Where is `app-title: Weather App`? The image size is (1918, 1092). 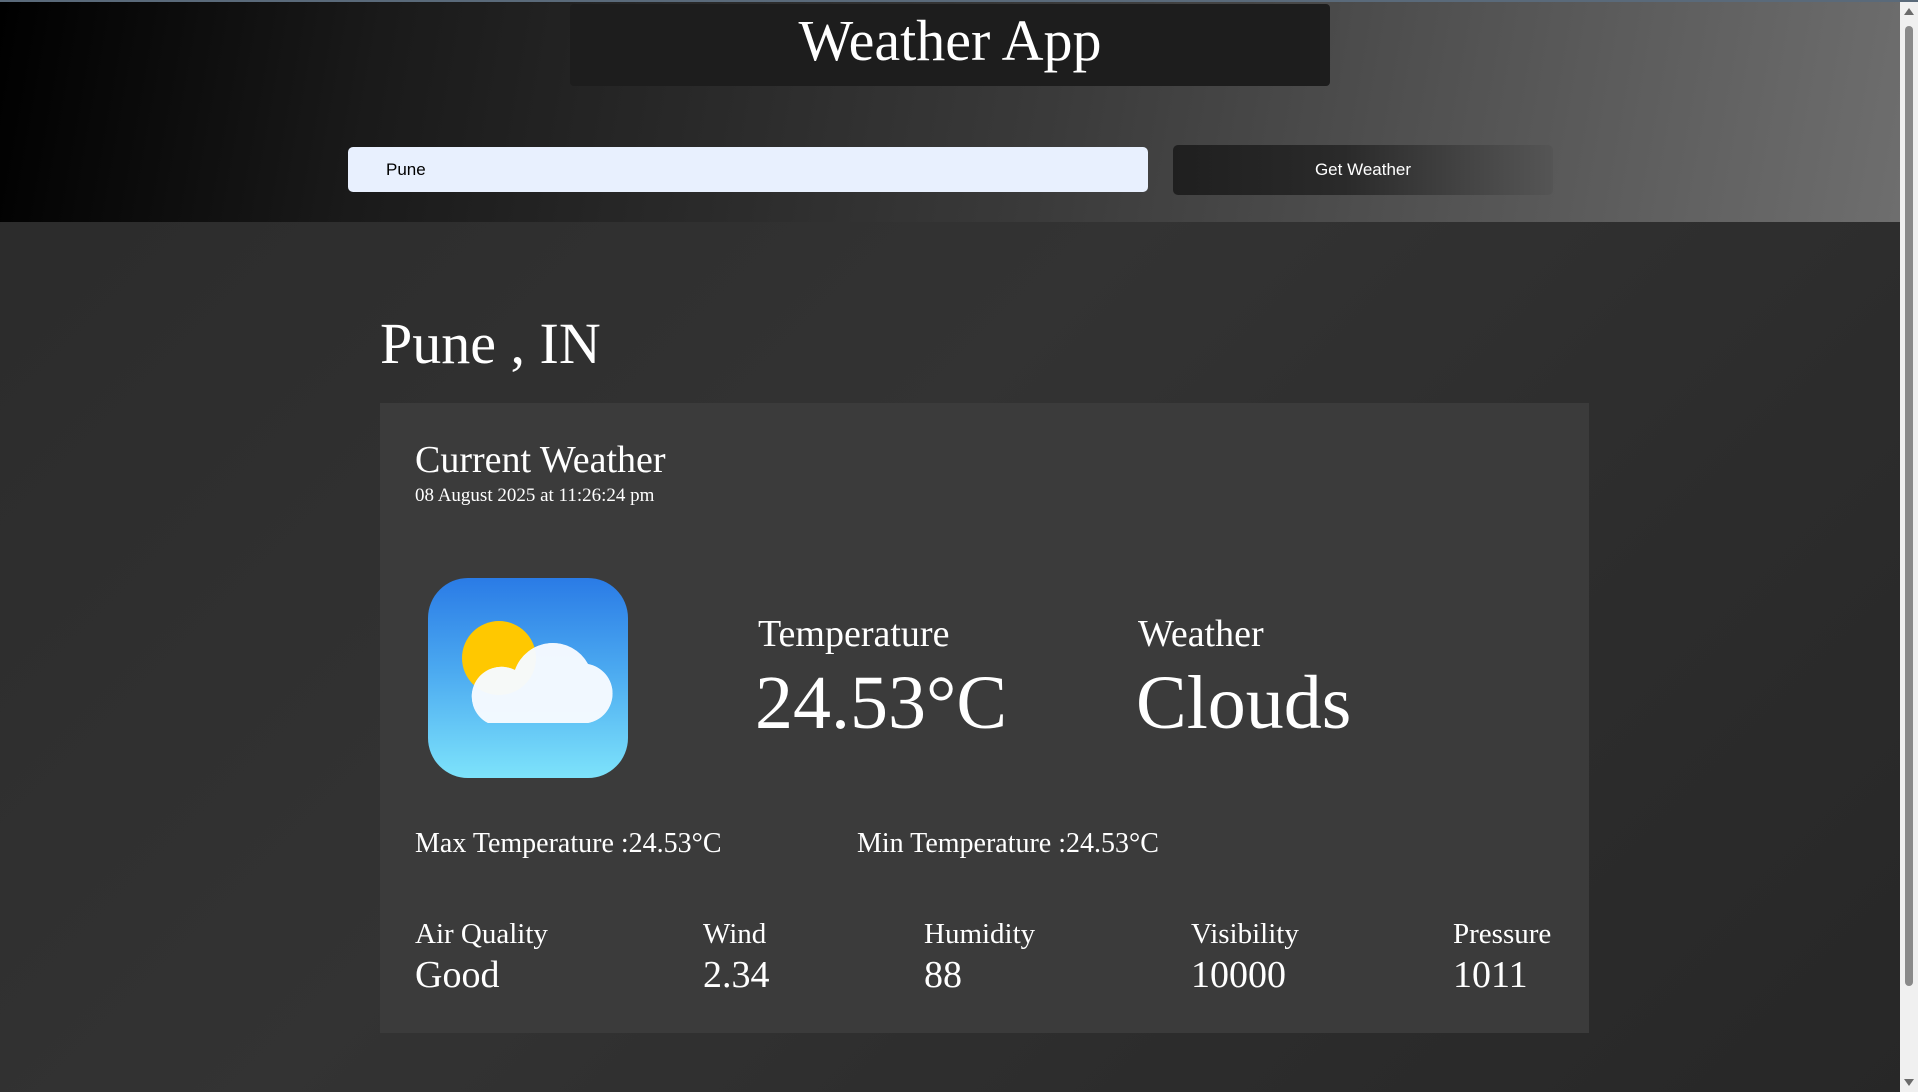 app-title: Weather App is located at coordinates (950, 40).